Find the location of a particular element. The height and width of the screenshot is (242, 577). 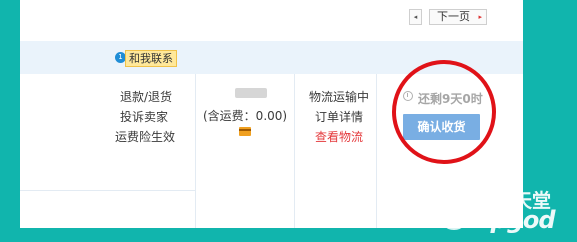

watermark-logo-icon: P is located at coordinates (454, 215).